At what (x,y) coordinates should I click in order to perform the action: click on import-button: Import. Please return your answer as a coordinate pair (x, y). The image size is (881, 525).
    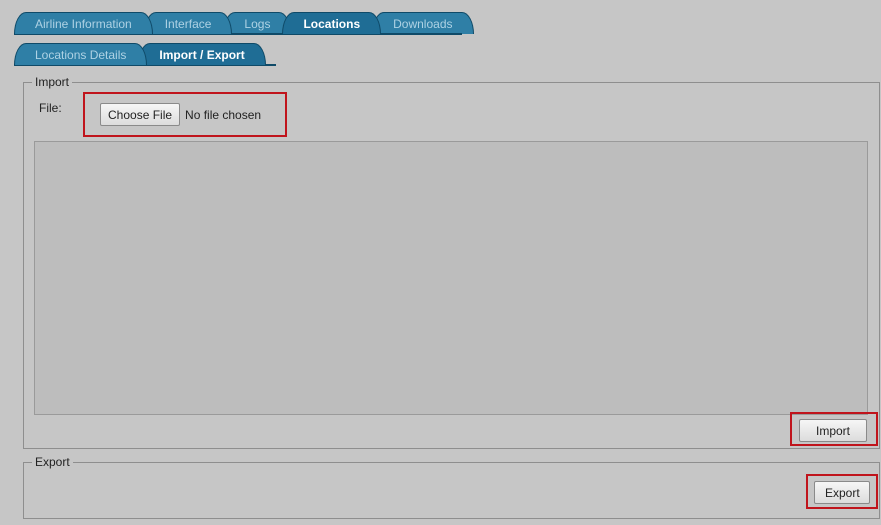
    Looking at the image, I should click on (833, 430).